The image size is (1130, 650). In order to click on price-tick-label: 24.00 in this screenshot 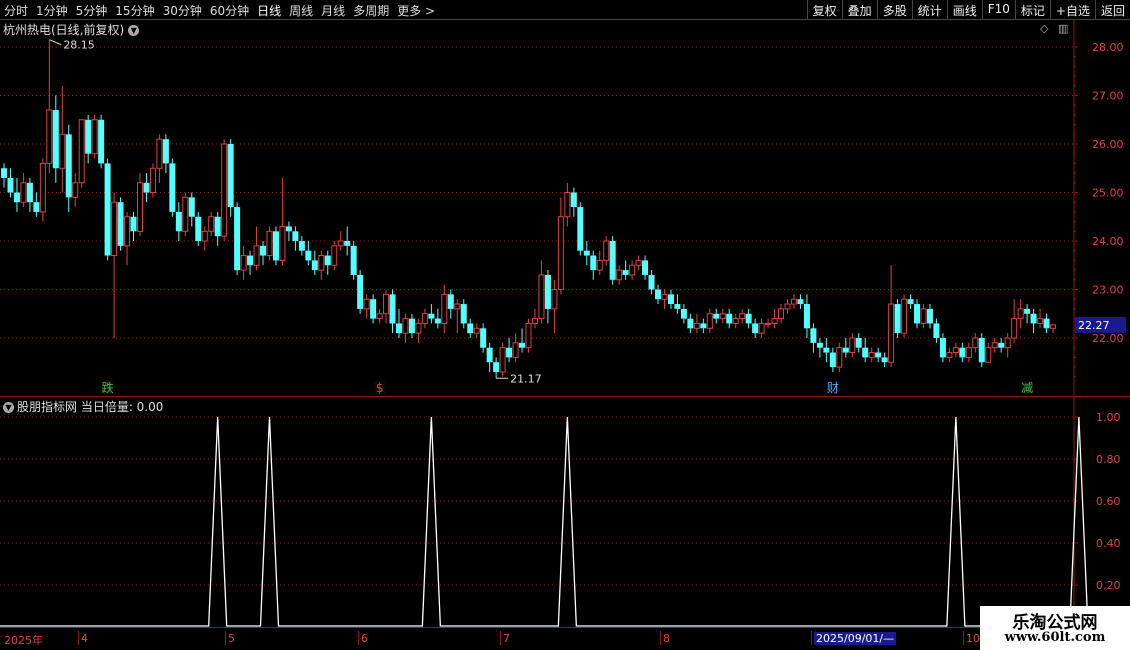, I will do `click(1108, 241)`.